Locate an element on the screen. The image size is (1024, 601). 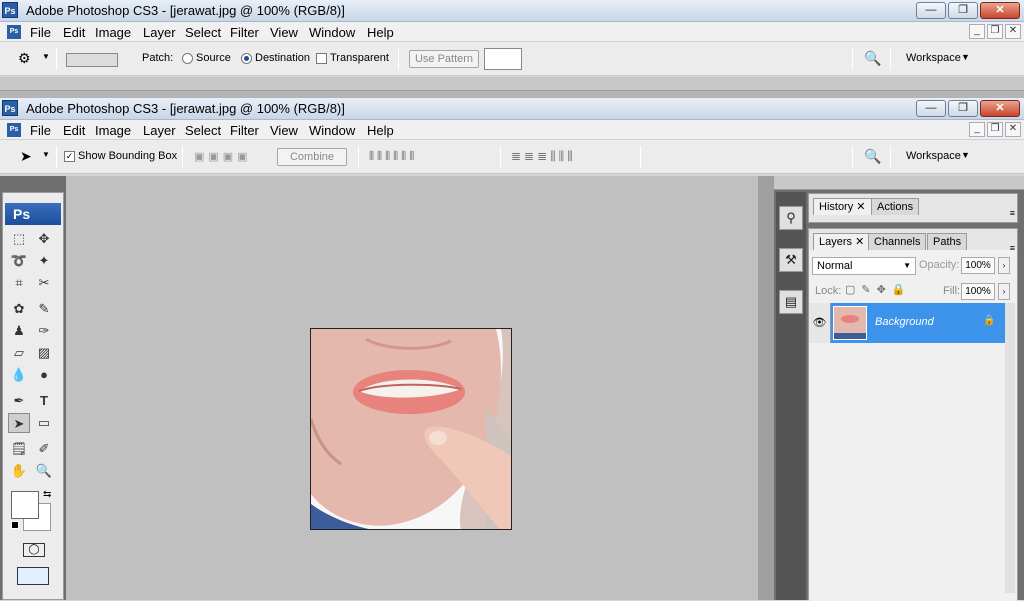
opacity-input: 100% is located at coordinates (978, 265).